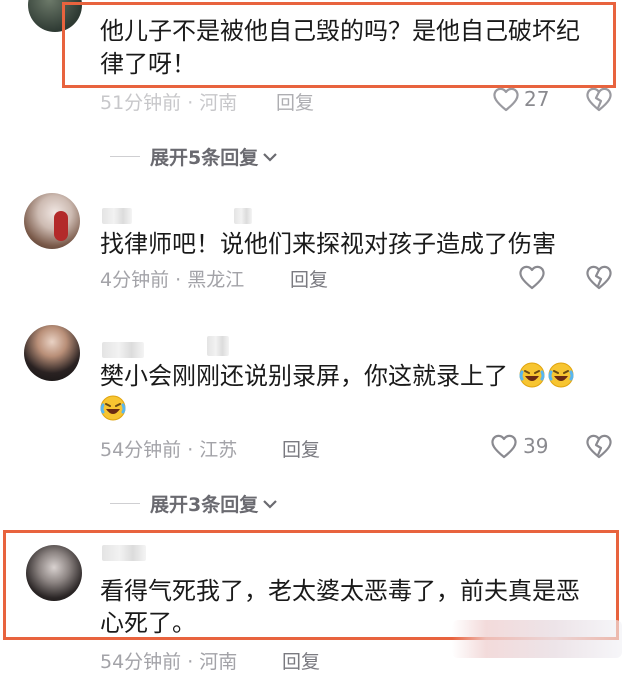 The image size is (640, 679). Describe the element at coordinates (169, 450) in the screenshot. I see `time-location: 54分钟前 · 江苏` at that location.